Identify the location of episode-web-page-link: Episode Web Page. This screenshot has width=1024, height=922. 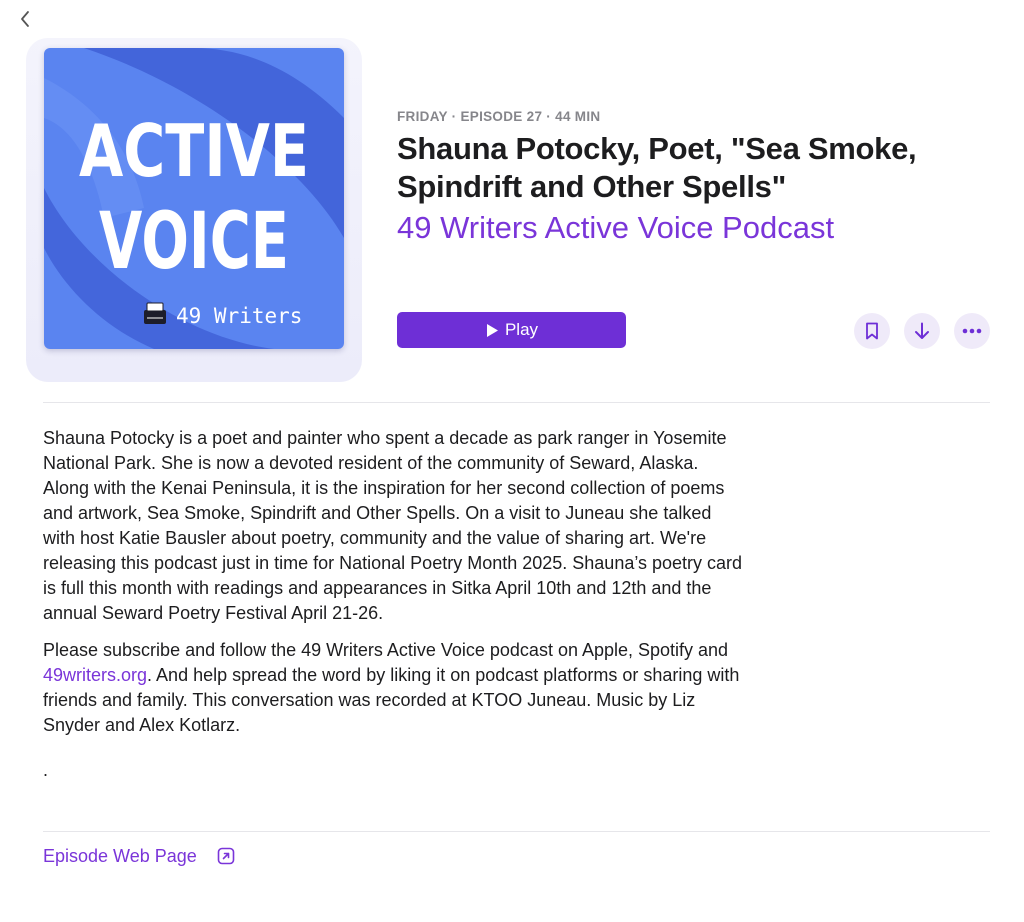
(139, 856).